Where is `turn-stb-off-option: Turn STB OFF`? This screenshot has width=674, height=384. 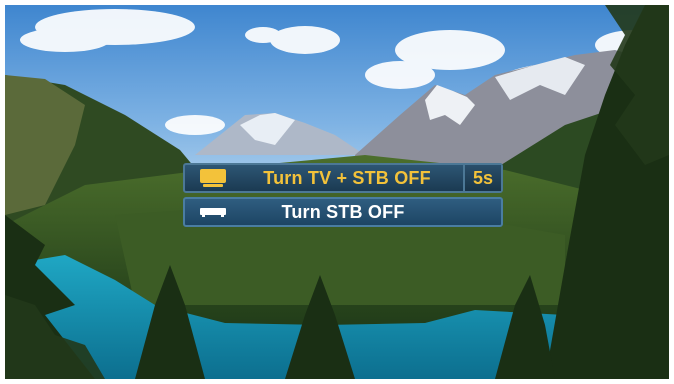 turn-stb-off-option: Turn STB OFF is located at coordinates (343, 212).